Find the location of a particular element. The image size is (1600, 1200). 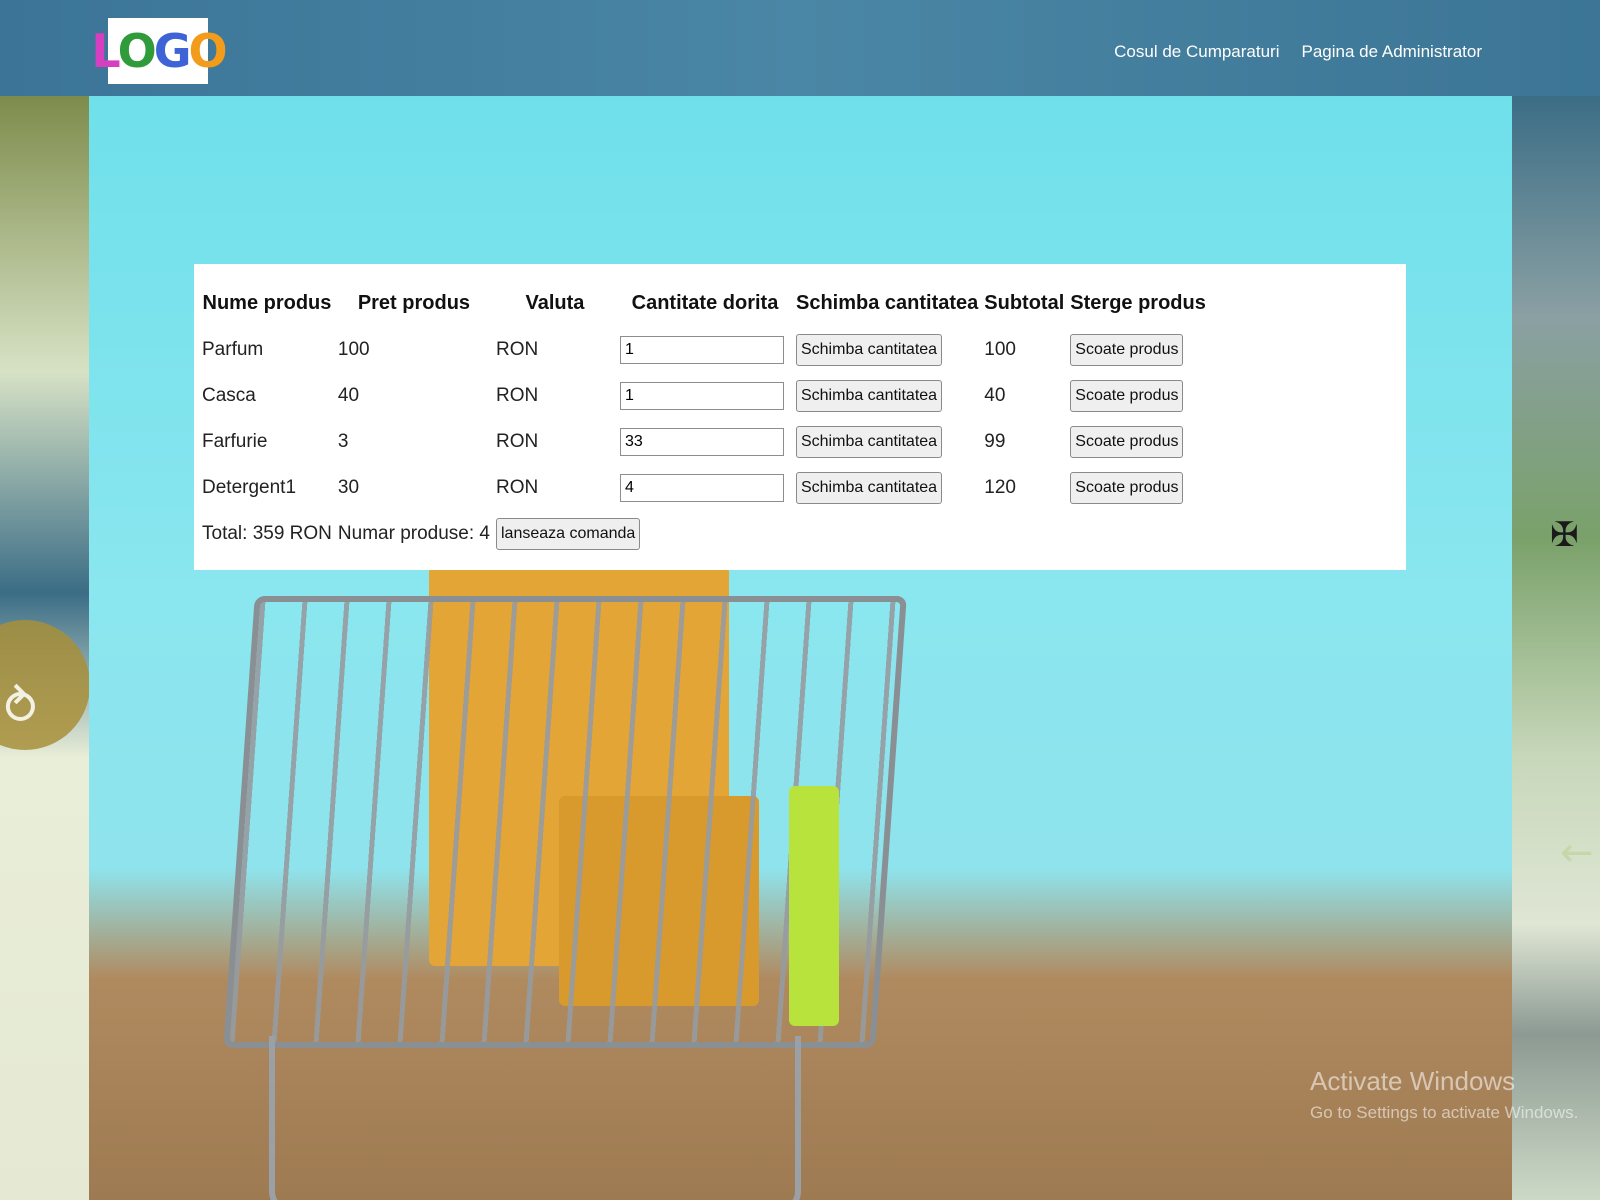

product-name: Parfum is located at coordinates (233, 349).